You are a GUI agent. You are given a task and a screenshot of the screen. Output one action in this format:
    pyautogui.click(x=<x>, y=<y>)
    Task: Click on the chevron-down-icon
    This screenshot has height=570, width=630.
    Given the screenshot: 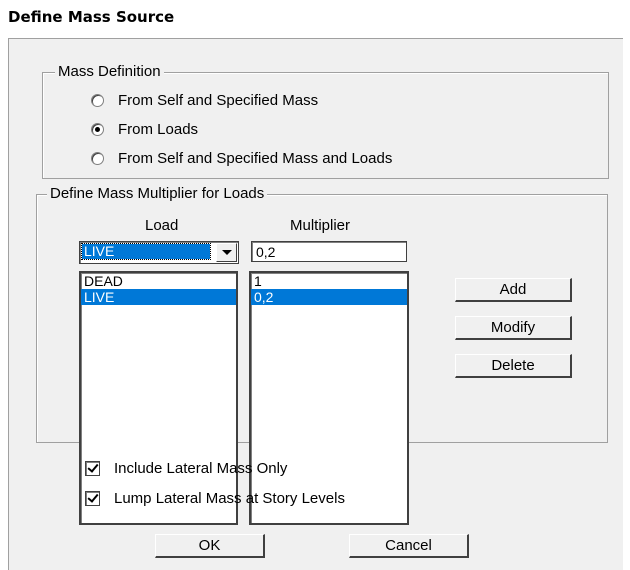 What is the action you would take?
    pyautogui.click(x=226, y=252)
    